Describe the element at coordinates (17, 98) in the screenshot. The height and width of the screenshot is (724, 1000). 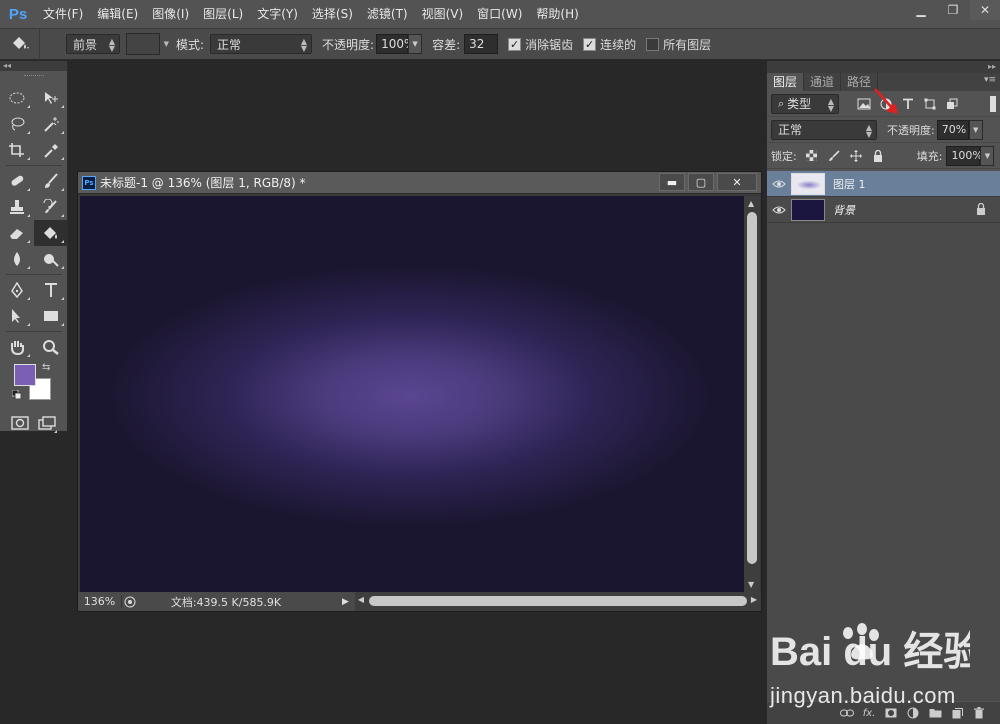
I see `elliptical-marquee-tool` at that location.